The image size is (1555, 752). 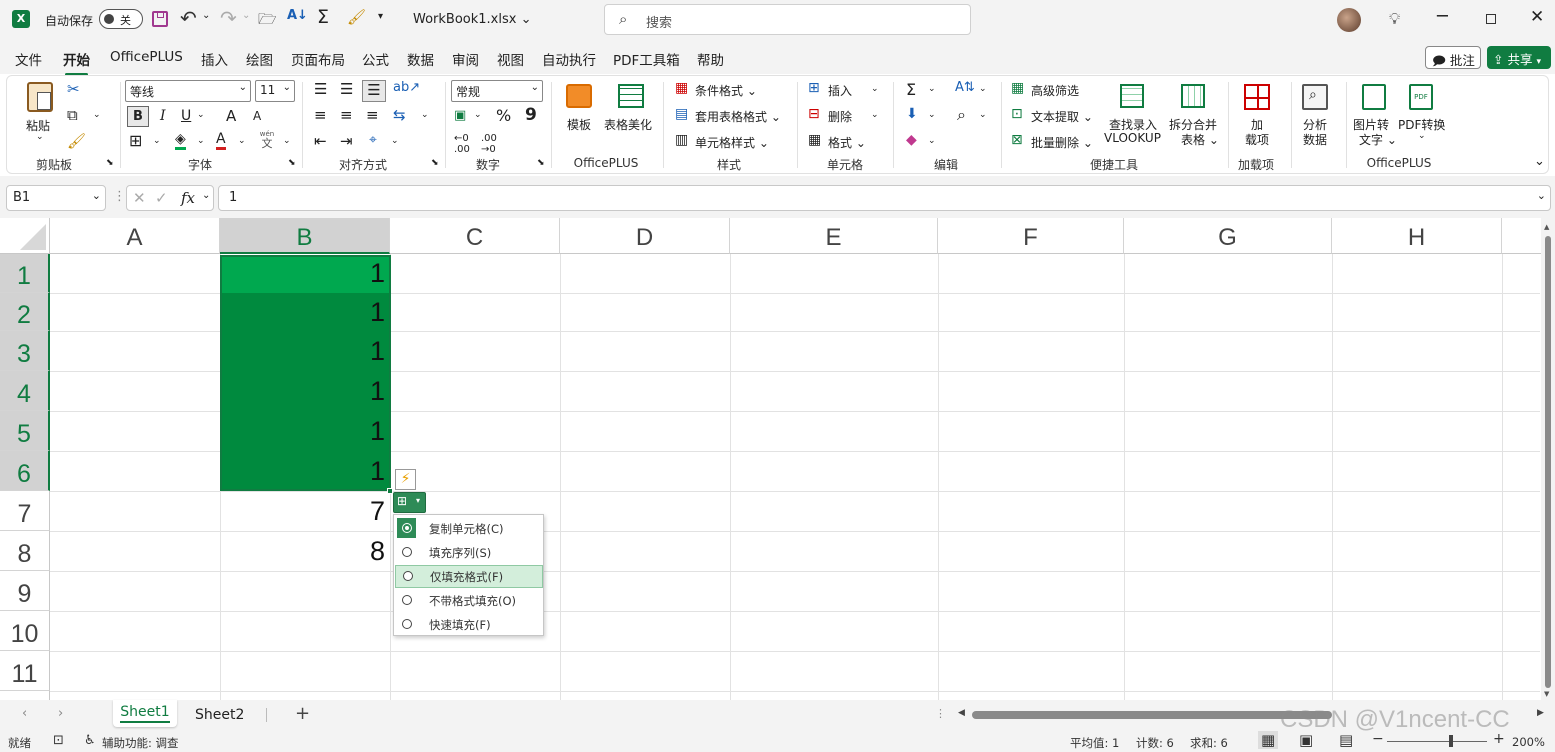 What do you see at coordinates (28, 59) in the screenshot?
I see `tab-file: 文件` at bounding box center [28, 59].